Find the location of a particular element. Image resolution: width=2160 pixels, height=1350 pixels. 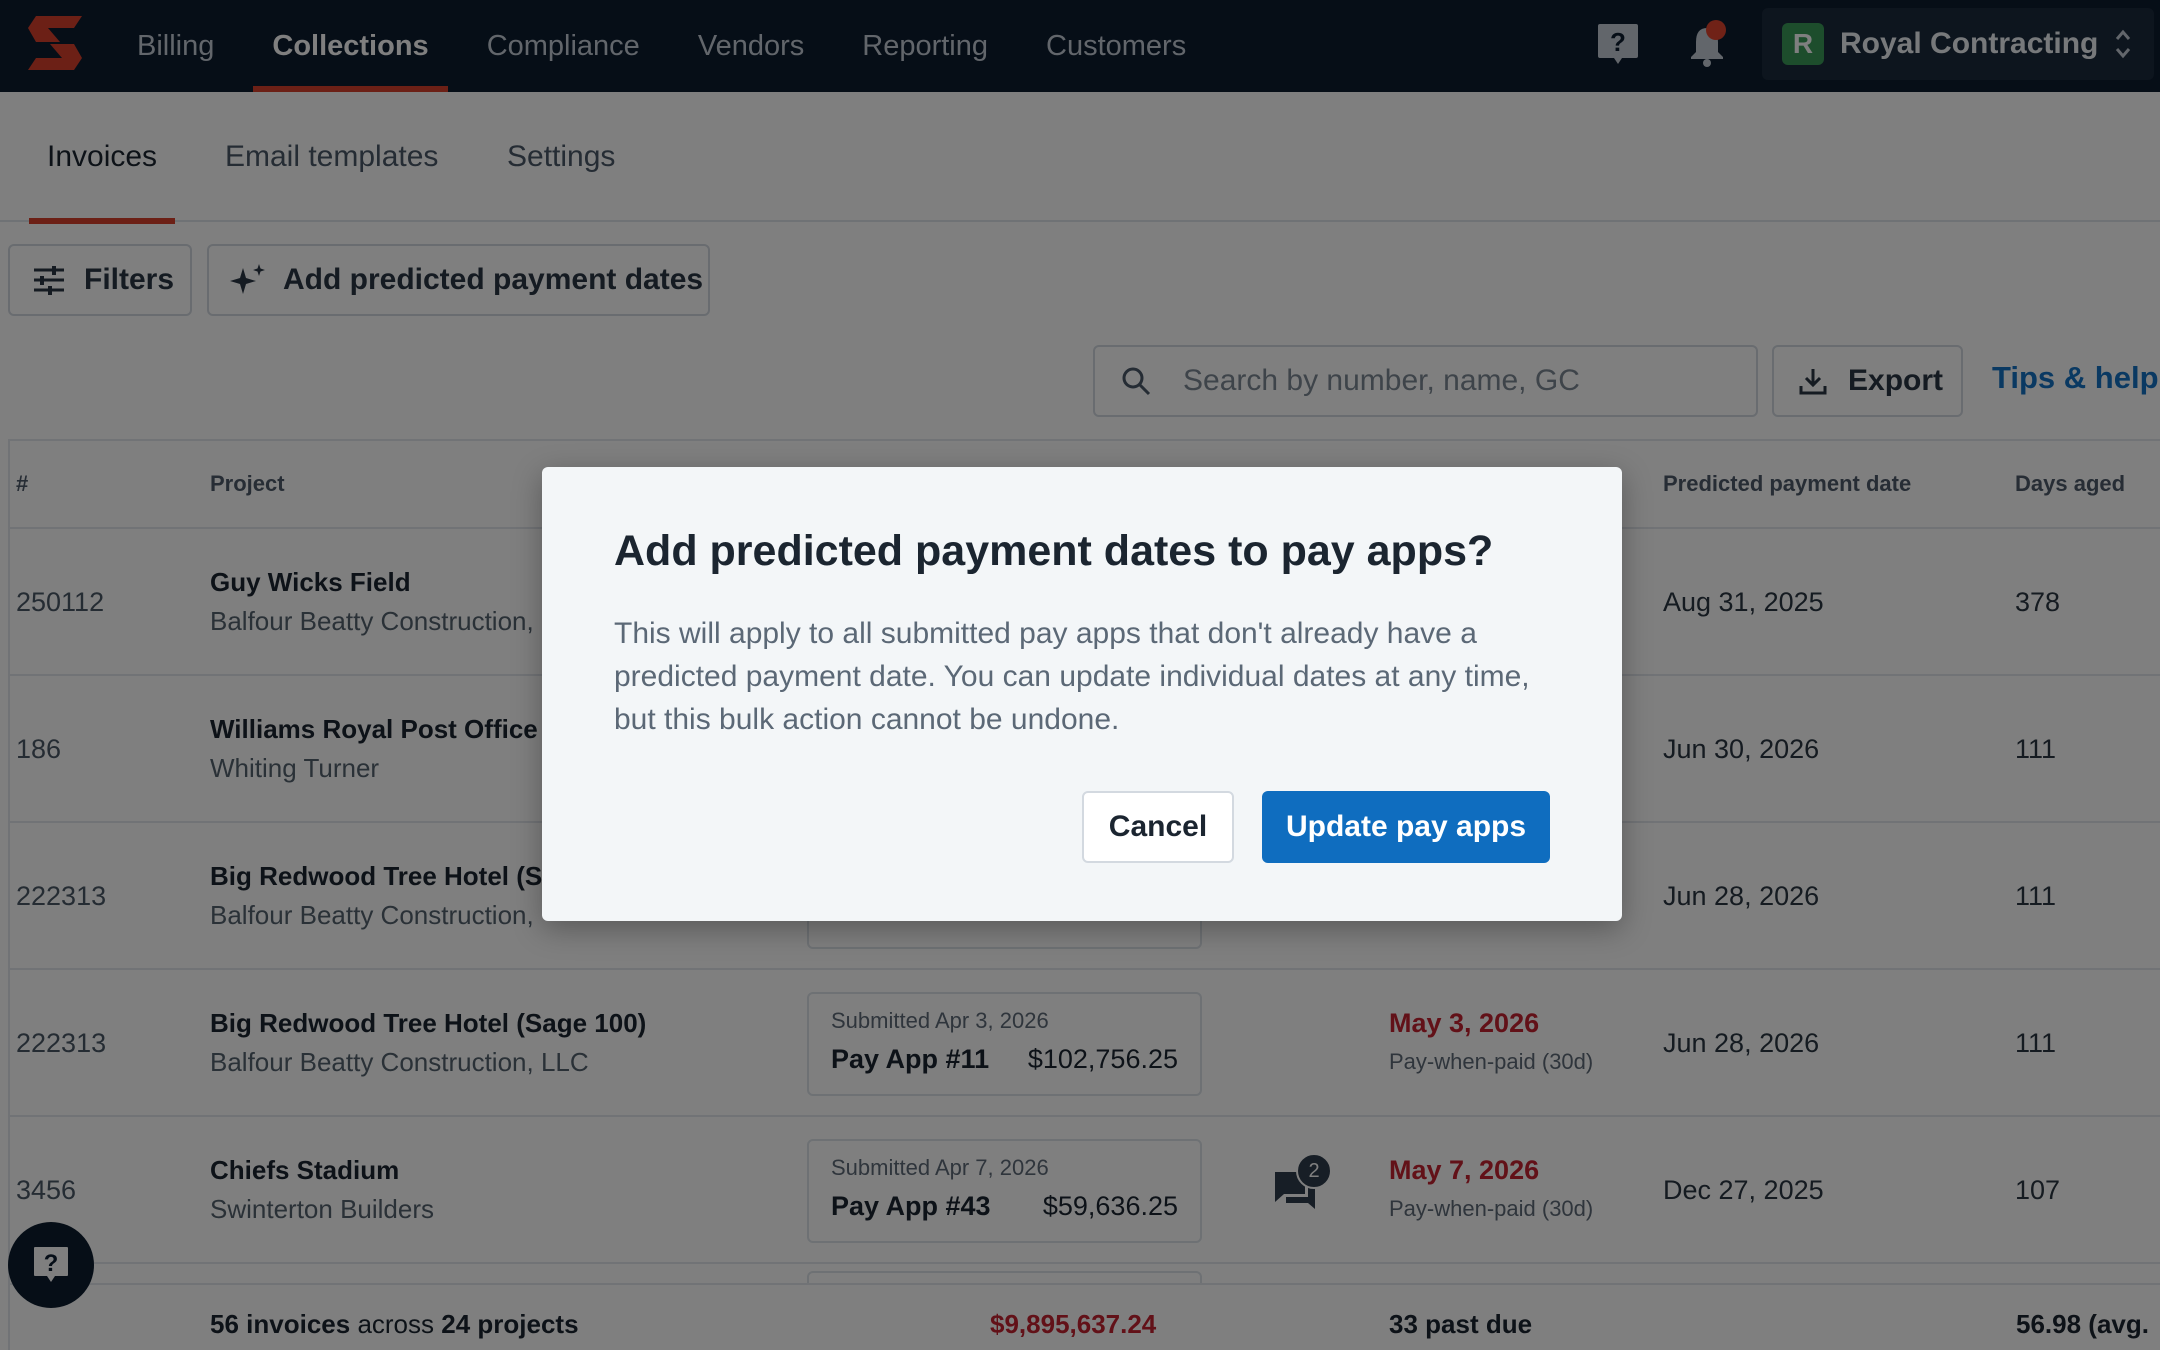

dialog-actions: Cancel Update pay apps is located at coordinates (1316, 827).